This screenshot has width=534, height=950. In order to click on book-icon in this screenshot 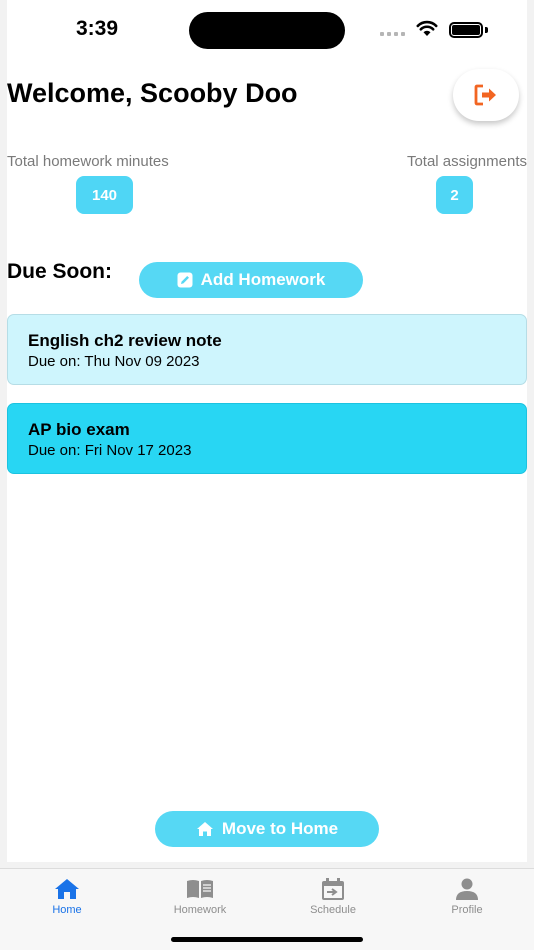, I will do `click(200, 889)`.